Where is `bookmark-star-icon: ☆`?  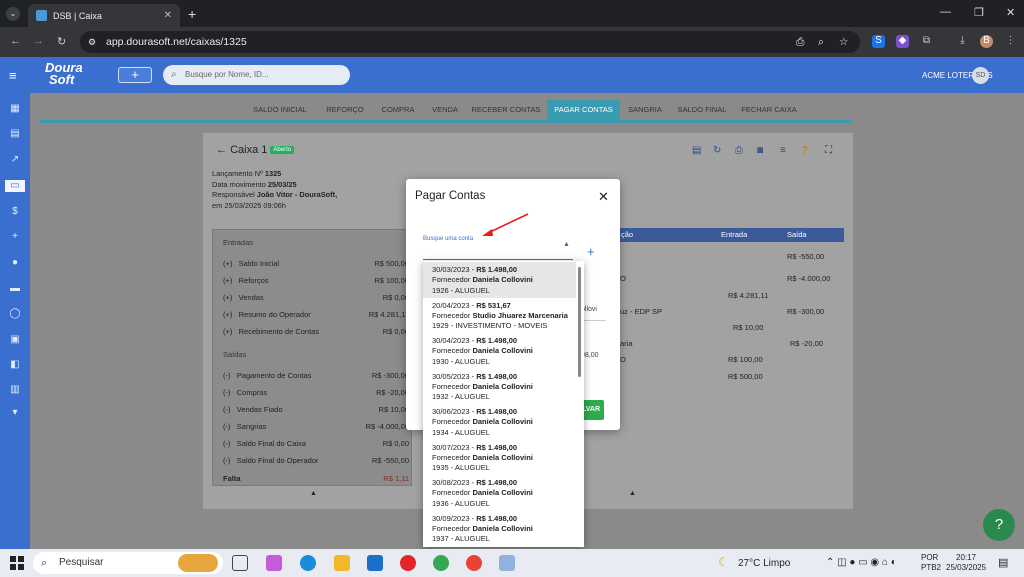 bookmark-star-icon: ☆ is located at coordinates (843, 42).